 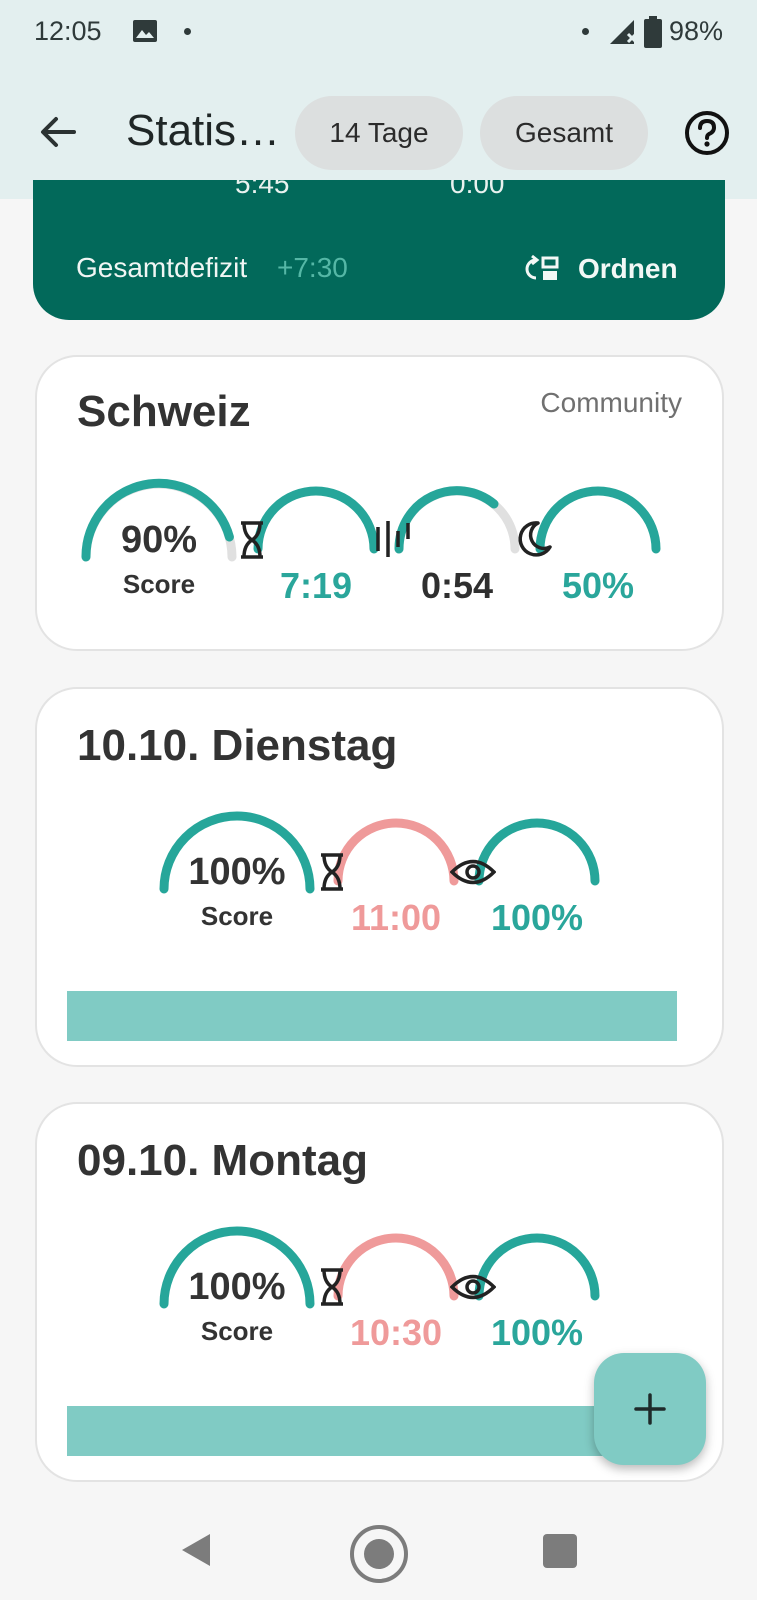 What do you see at coordinates (379, 250) in the screenshot?
I see `summary-card: 5:45 0:00 Gesamtdefizit +7:30 Ordnen` at bounding box center [379, 250].